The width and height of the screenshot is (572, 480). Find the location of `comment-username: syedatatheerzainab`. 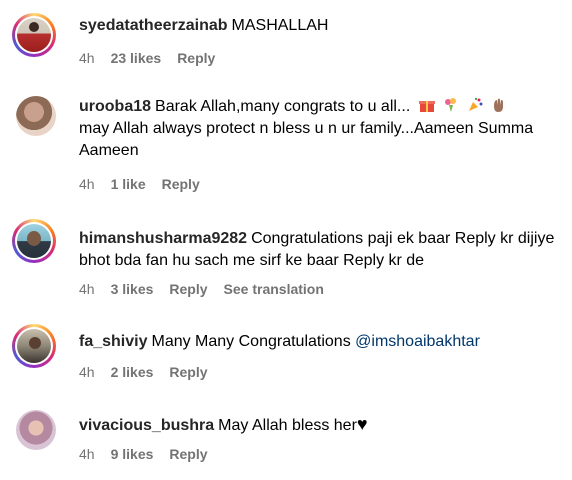

comment-username: syedatatheerzainab is located at coordinates (153, 25).